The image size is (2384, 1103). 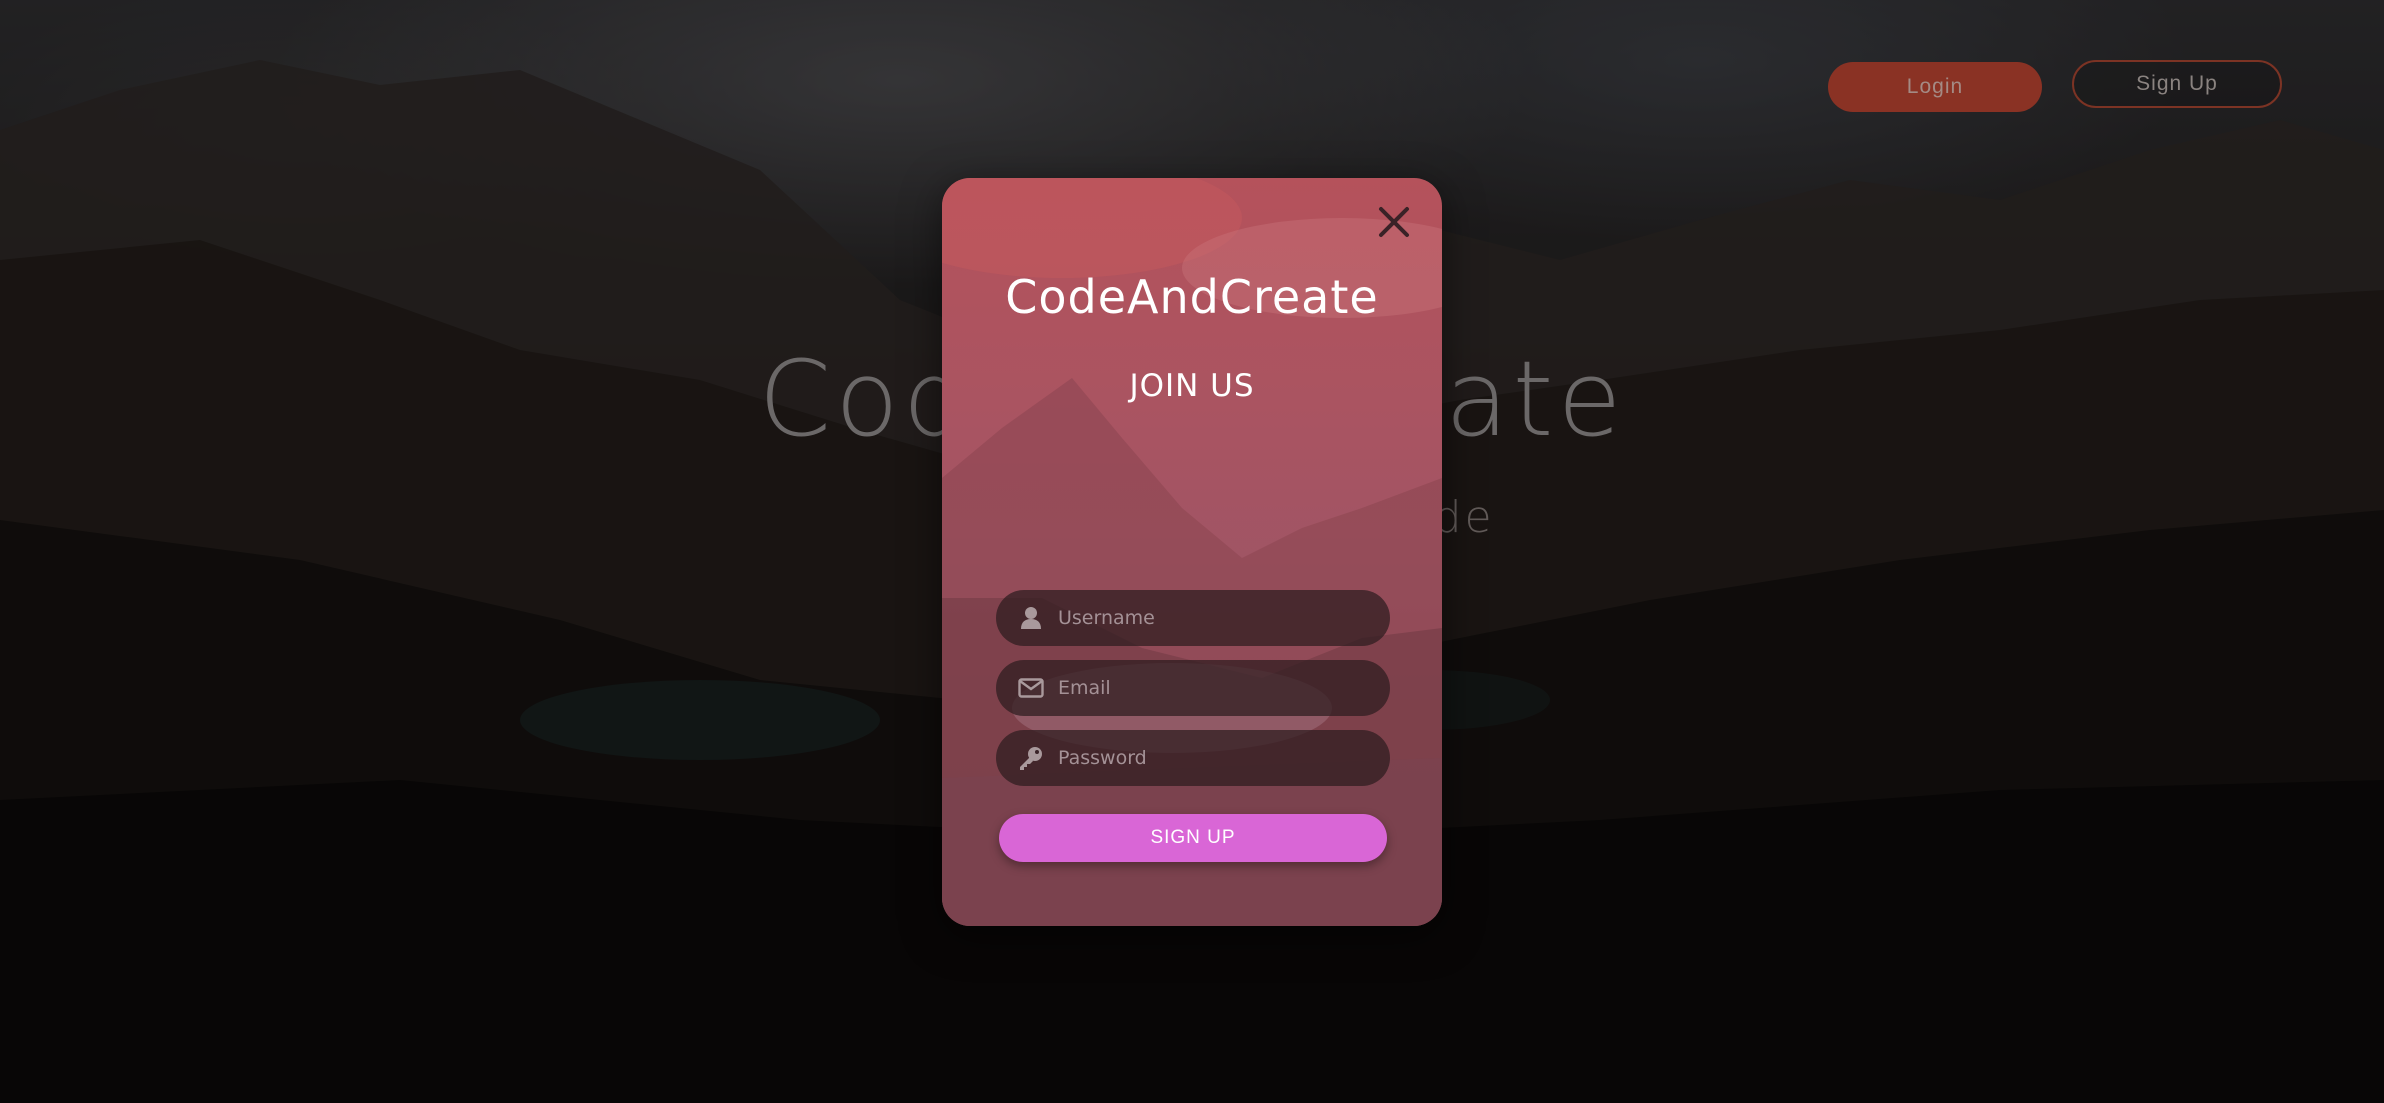 What do you see at coordinates (1192, 297) in the screenshot?
I see `modal-brand-title: CodeAndCreate` at bounding box center [1192, 297].